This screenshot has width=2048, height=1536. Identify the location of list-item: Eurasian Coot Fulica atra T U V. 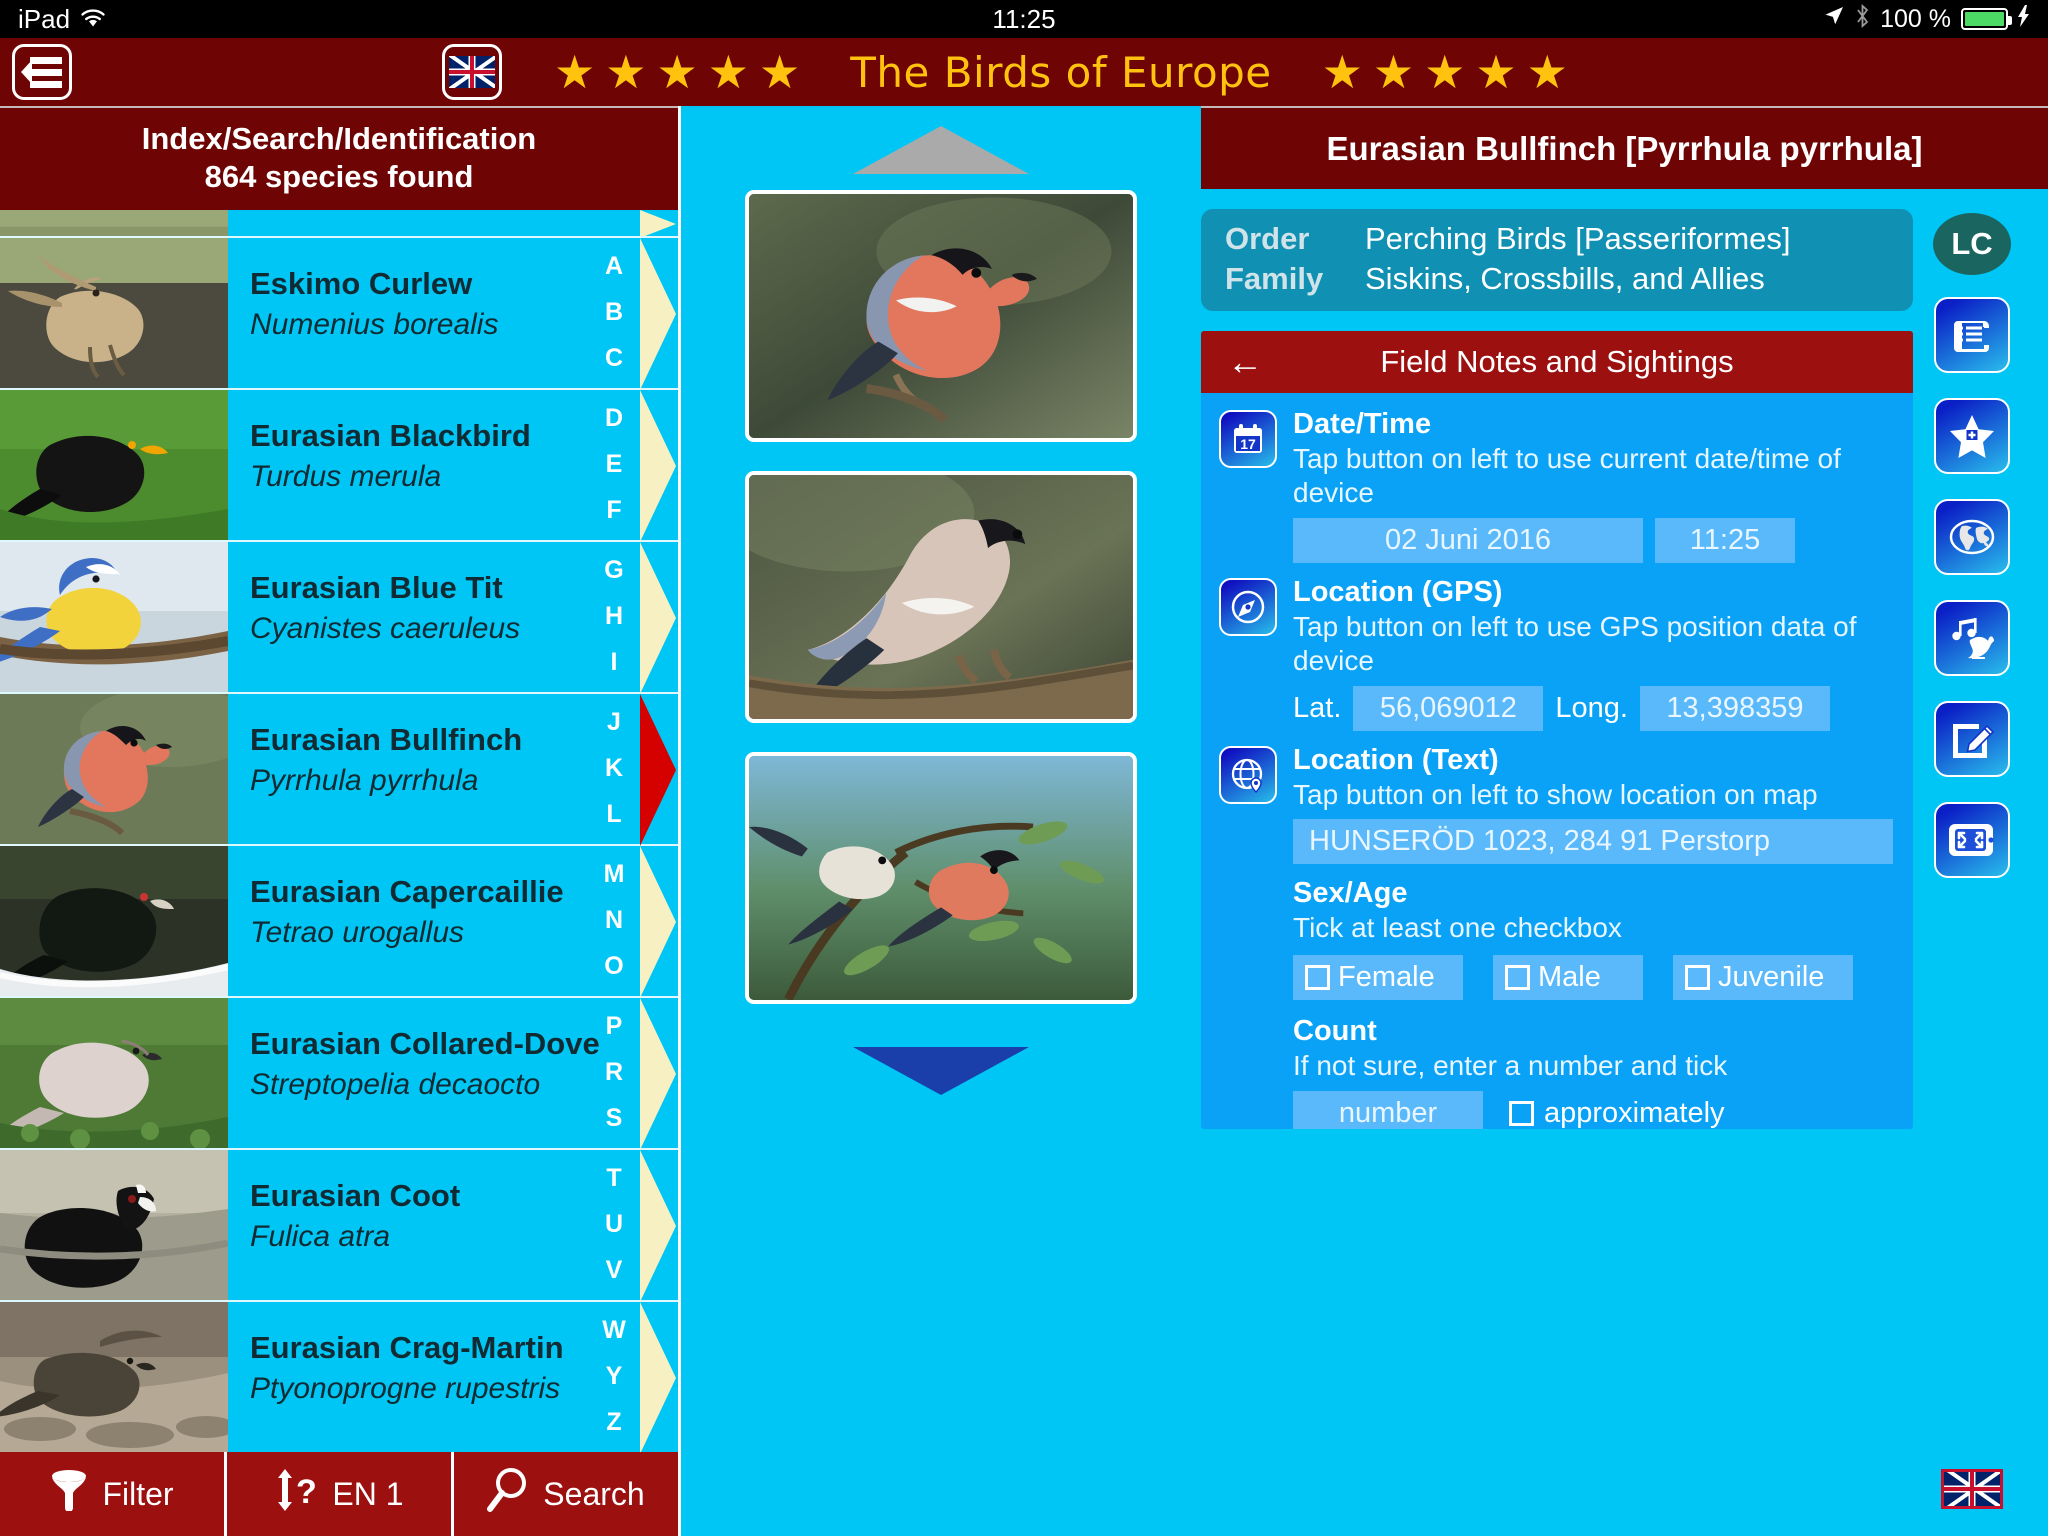
(339, 1225).